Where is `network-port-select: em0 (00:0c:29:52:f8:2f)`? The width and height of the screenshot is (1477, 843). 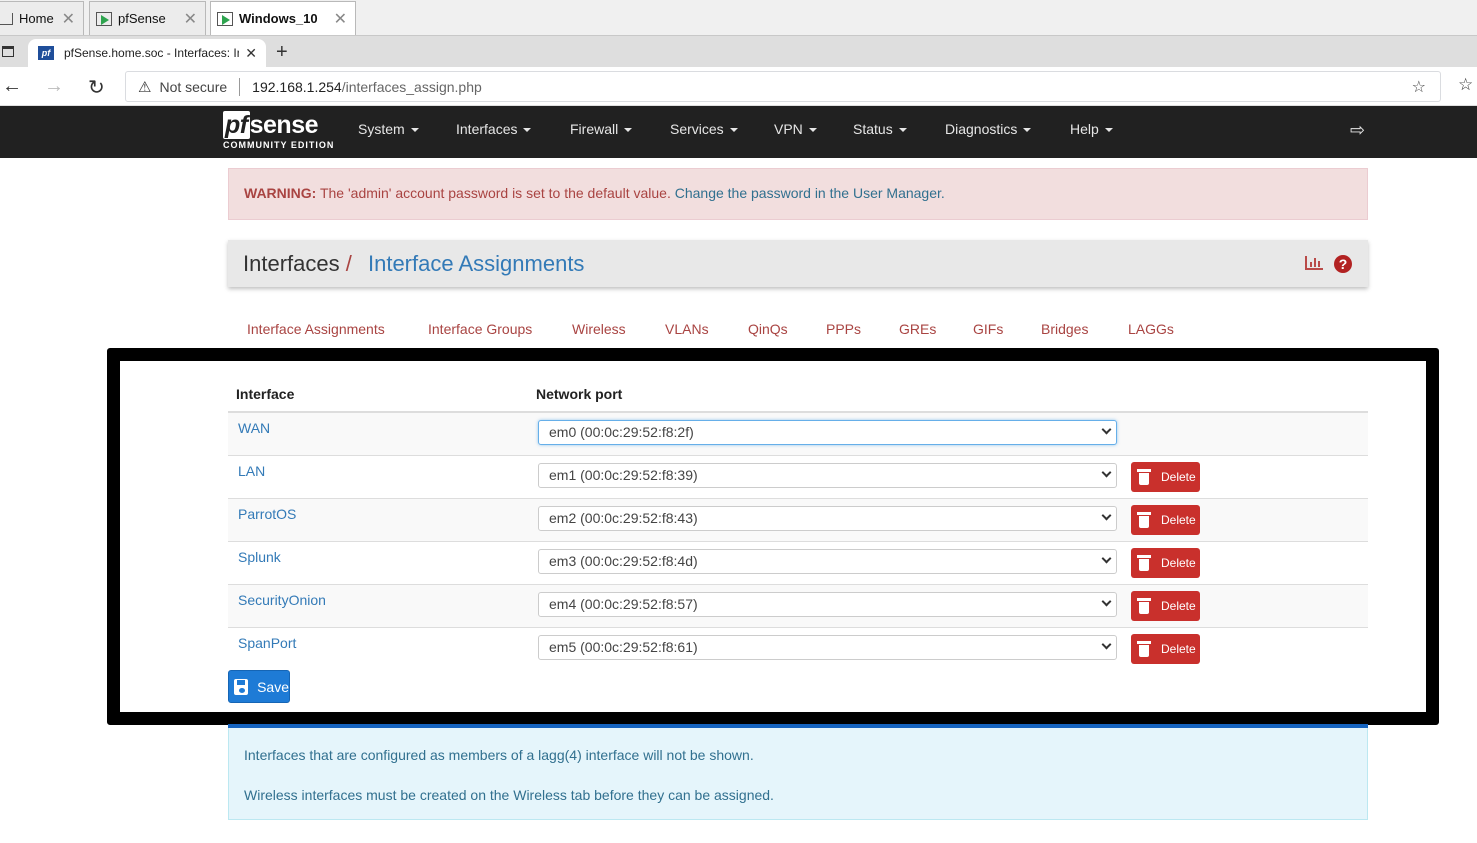 network-port-select: em0 (00:0c:29:52:f8:2f) is located at coordinates (827, 432).